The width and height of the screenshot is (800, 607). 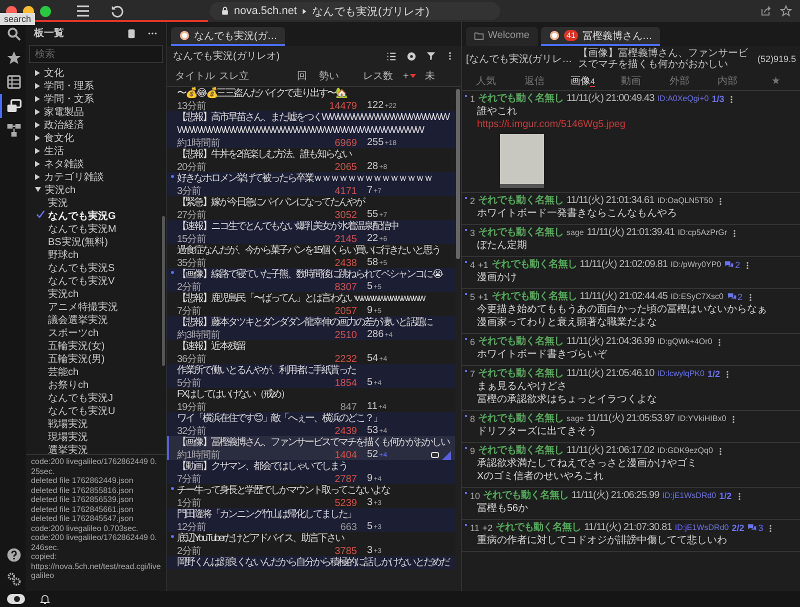 I want to click on poster-id: ID:gQWk+4Or0, so click(x=684, y=342).